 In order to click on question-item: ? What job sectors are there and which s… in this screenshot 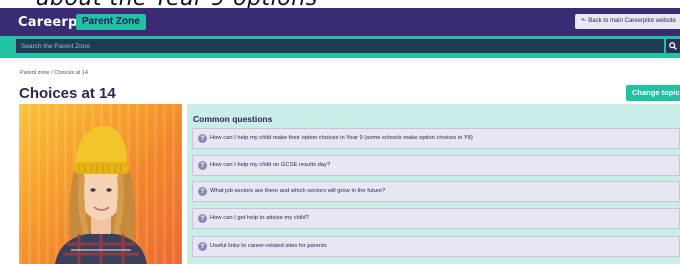, I will do `click(436, 191)`.